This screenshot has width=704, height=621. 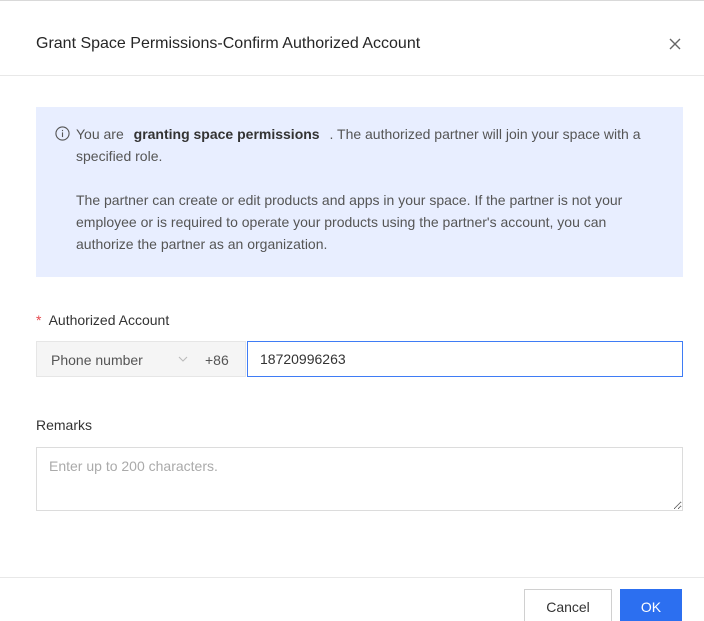 I want to click on authorized-account-label-text: Authorized Account, so click(x=109, y=320).